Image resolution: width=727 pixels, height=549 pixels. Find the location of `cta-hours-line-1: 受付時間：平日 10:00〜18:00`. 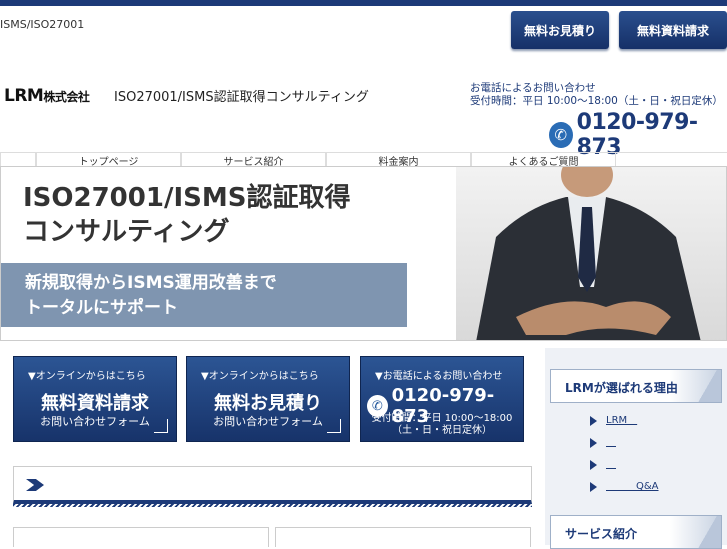

cta-hours-line-1: 受付時間：平日 10:00〜18:00 is located at coordinates (442, 418).